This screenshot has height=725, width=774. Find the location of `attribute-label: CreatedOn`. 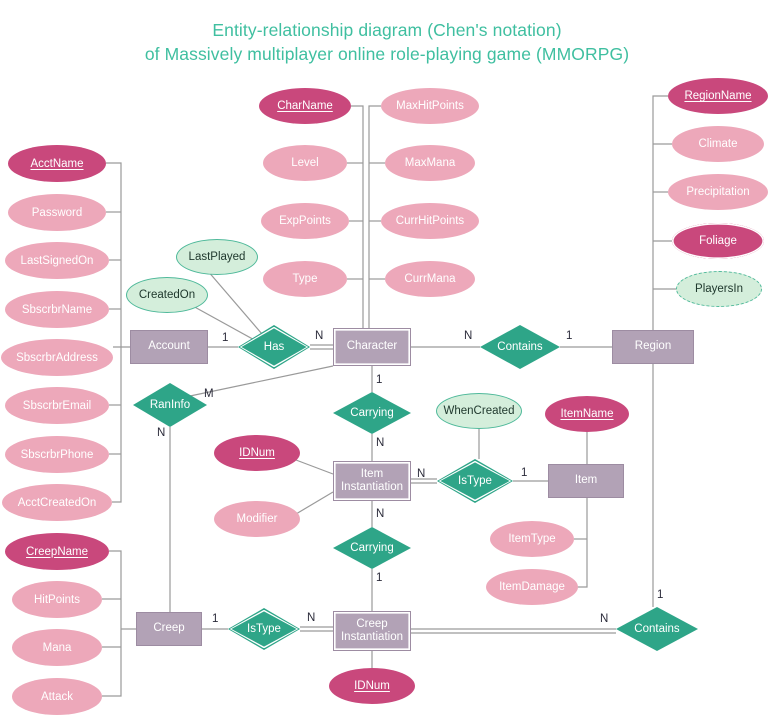

attribute-label: CreatedOn is located at coordinates (167, 295).